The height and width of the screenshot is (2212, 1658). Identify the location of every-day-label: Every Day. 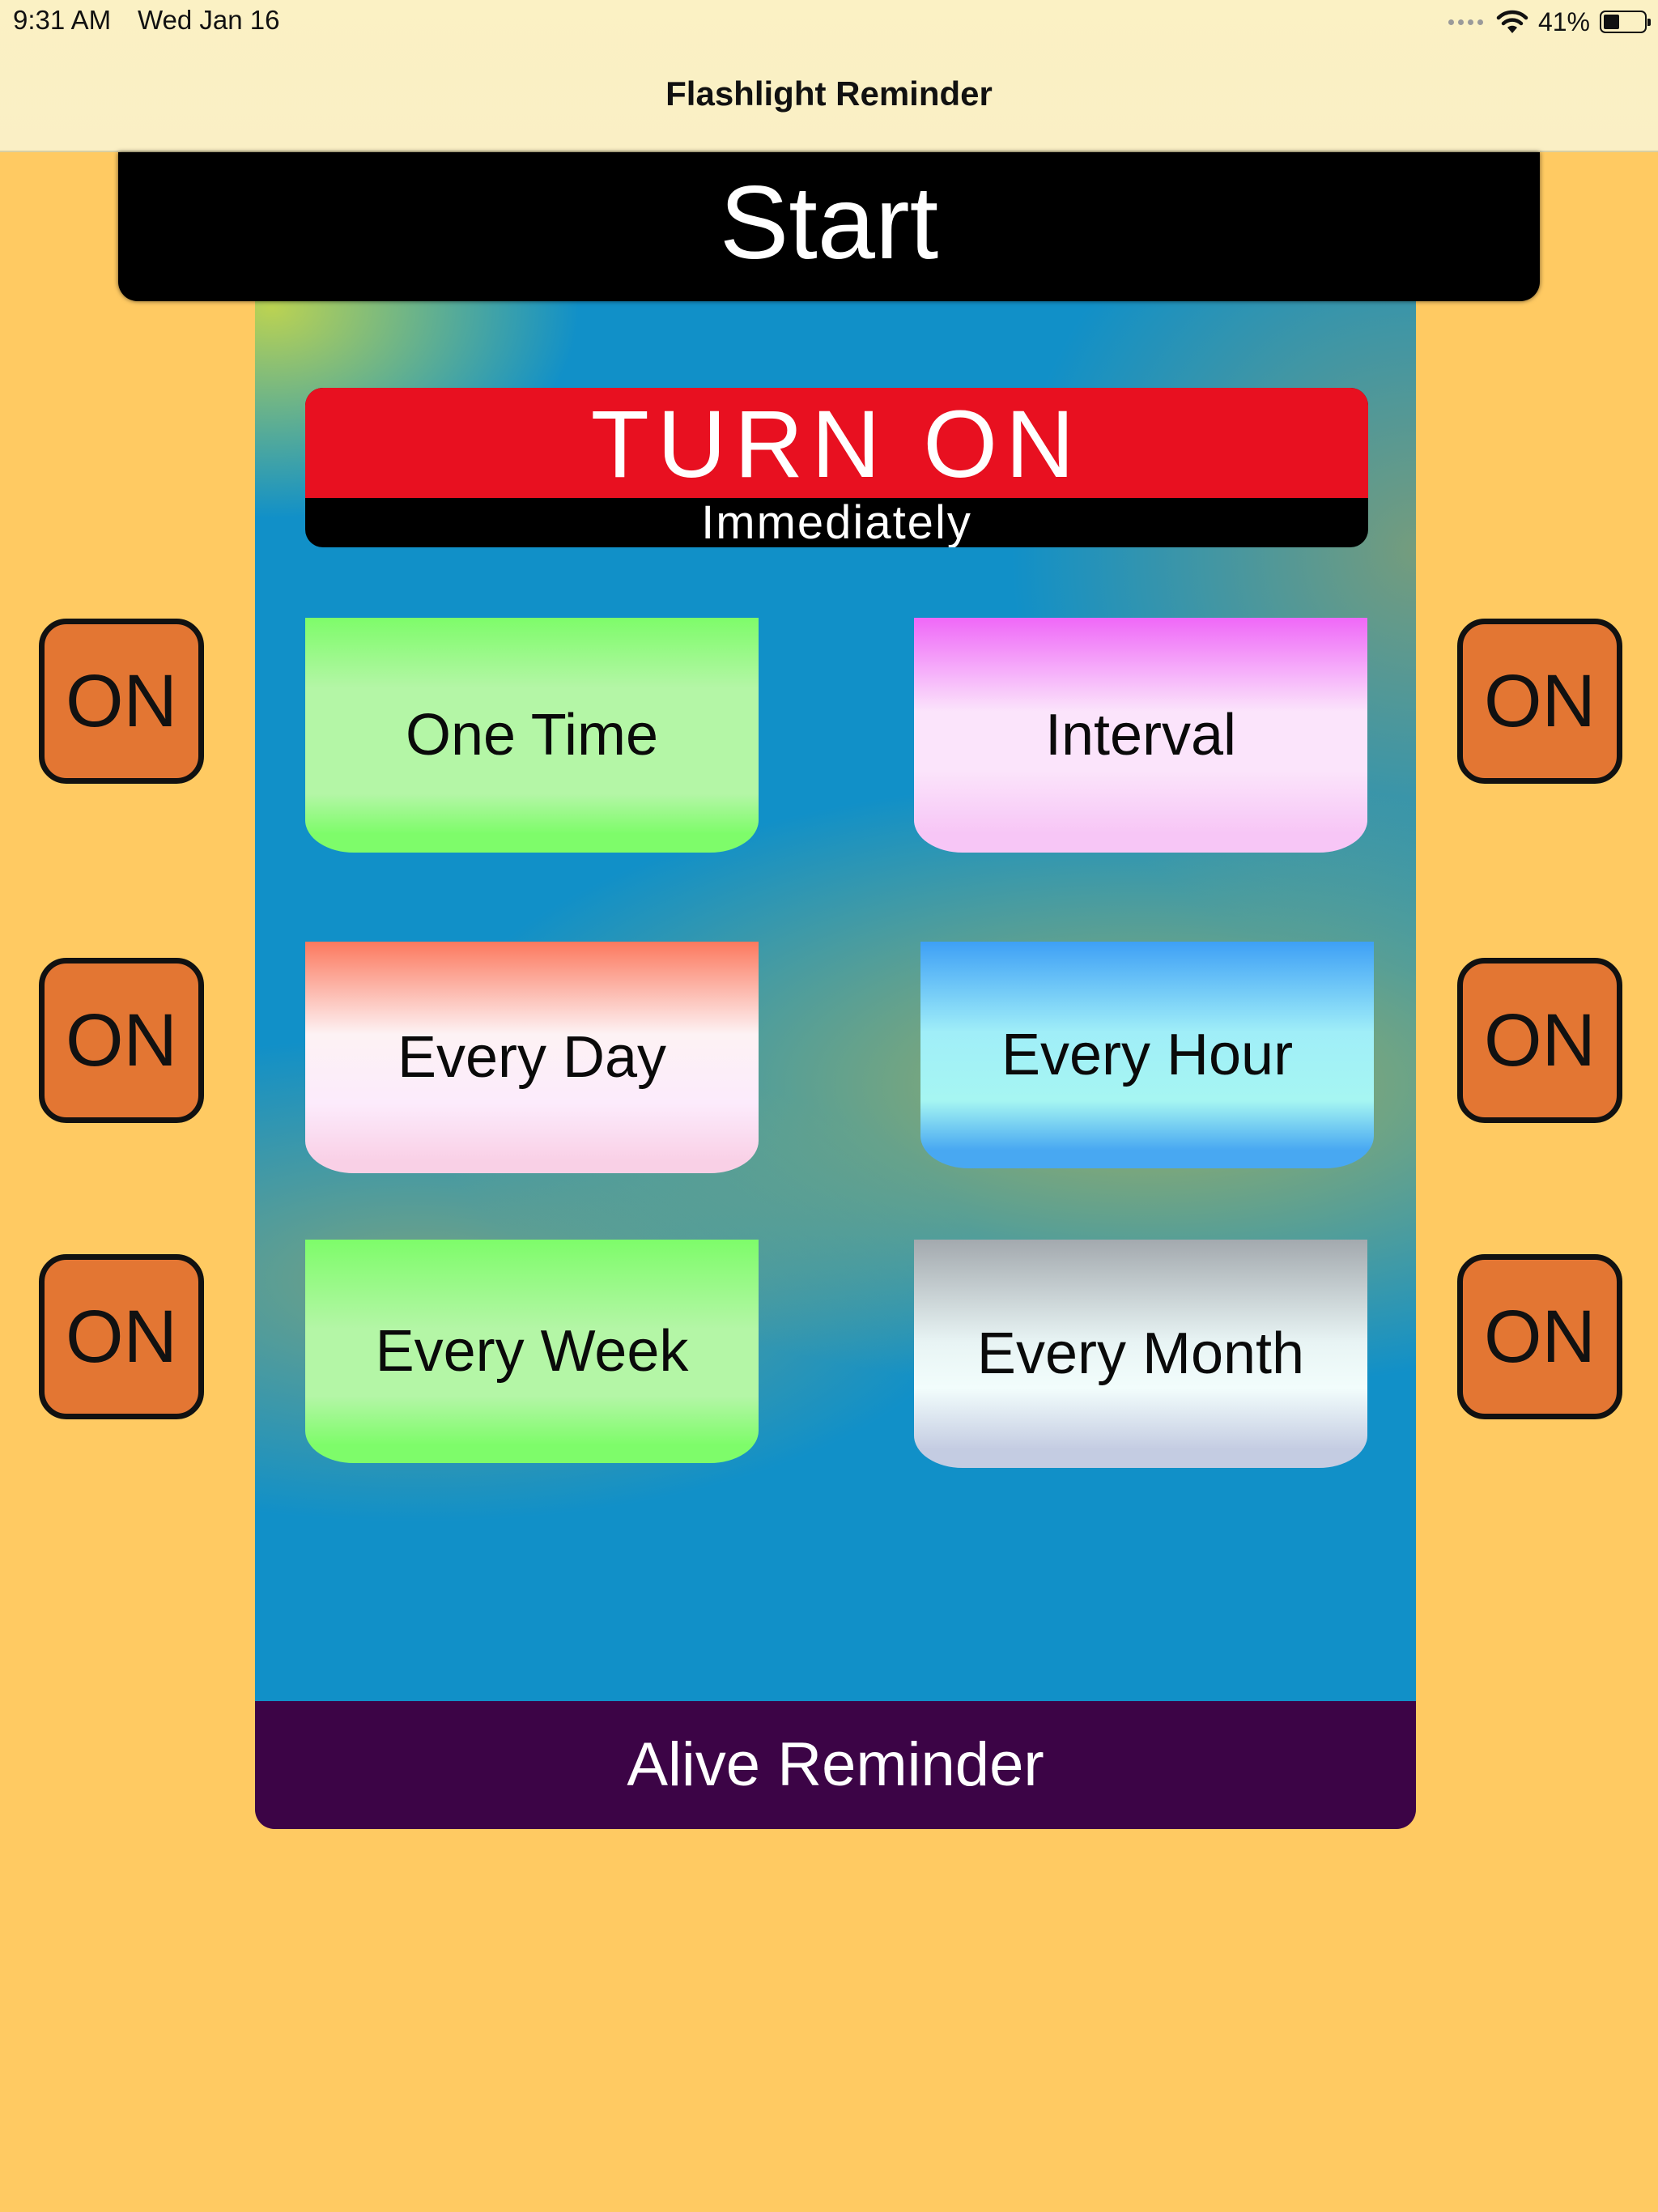
(532, 1057).